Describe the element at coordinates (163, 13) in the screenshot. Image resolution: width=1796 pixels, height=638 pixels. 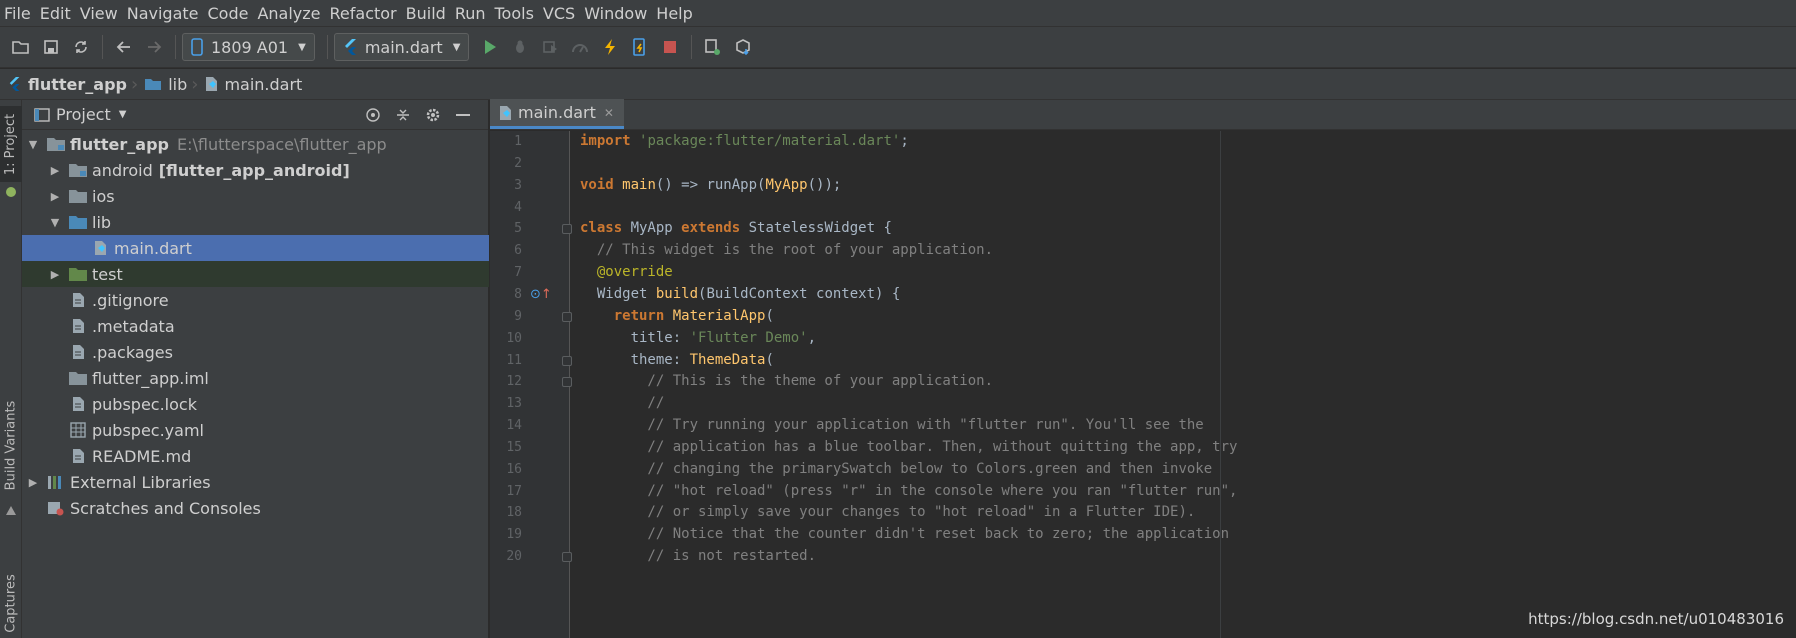
I see `menu-navigate: Navigate` at that location.